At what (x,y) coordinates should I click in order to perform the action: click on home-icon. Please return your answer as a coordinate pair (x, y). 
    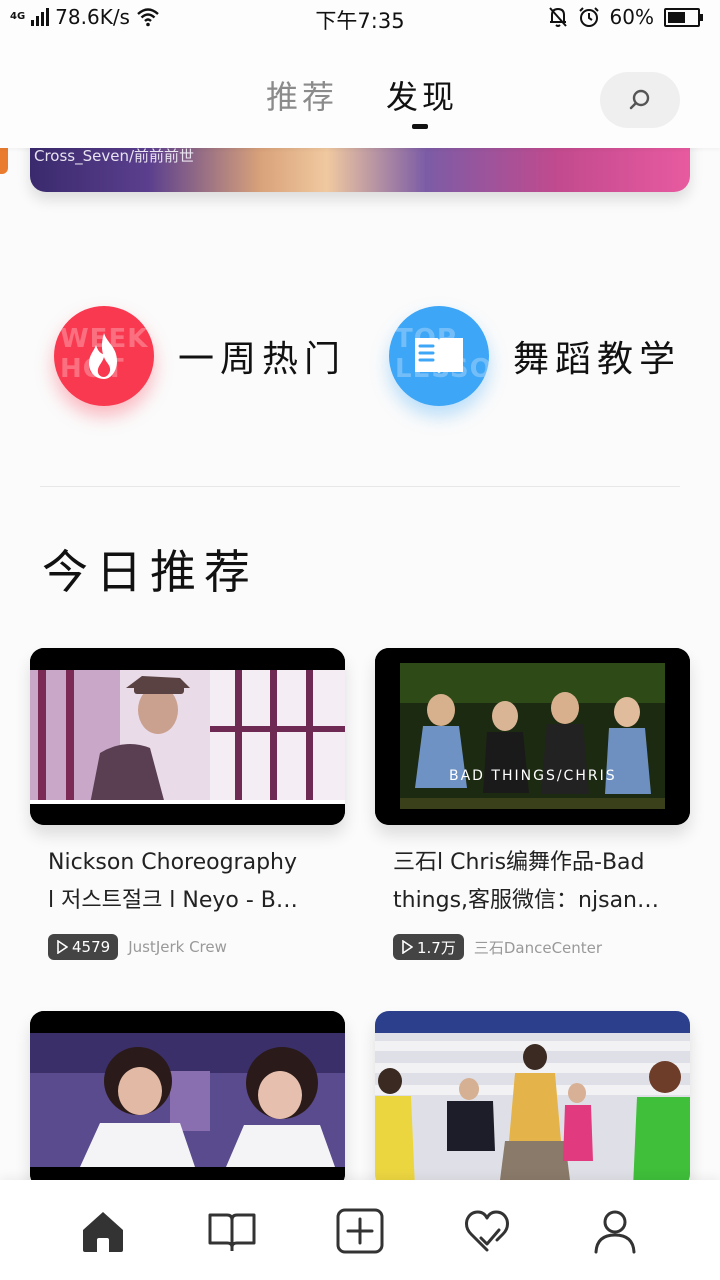
    Looking at the image, I should click on (103, 1232).